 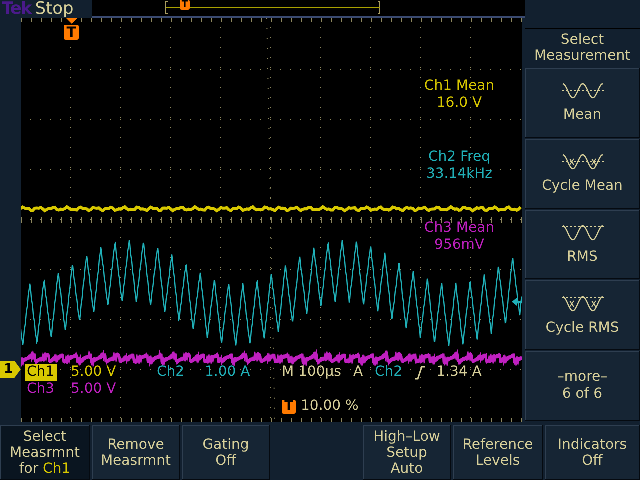 What do you see at coordinates (41, 372) in the screenshot?
I see `channel-label: Ch1` at bounding box center [41, 372].